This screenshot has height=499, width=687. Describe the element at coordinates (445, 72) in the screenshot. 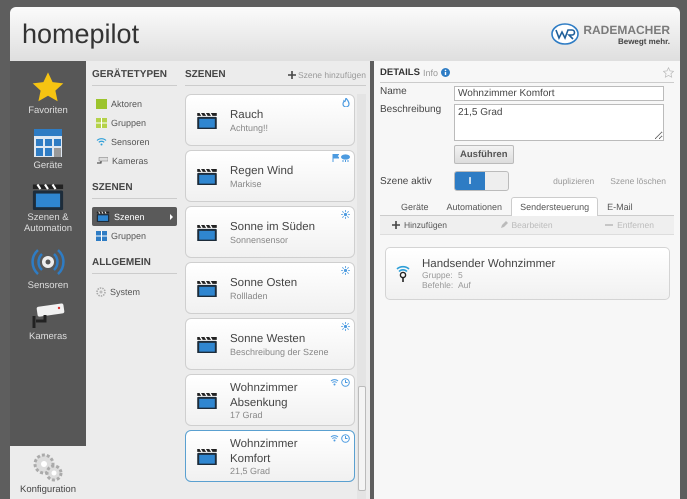

I see `info-icon` at that location.